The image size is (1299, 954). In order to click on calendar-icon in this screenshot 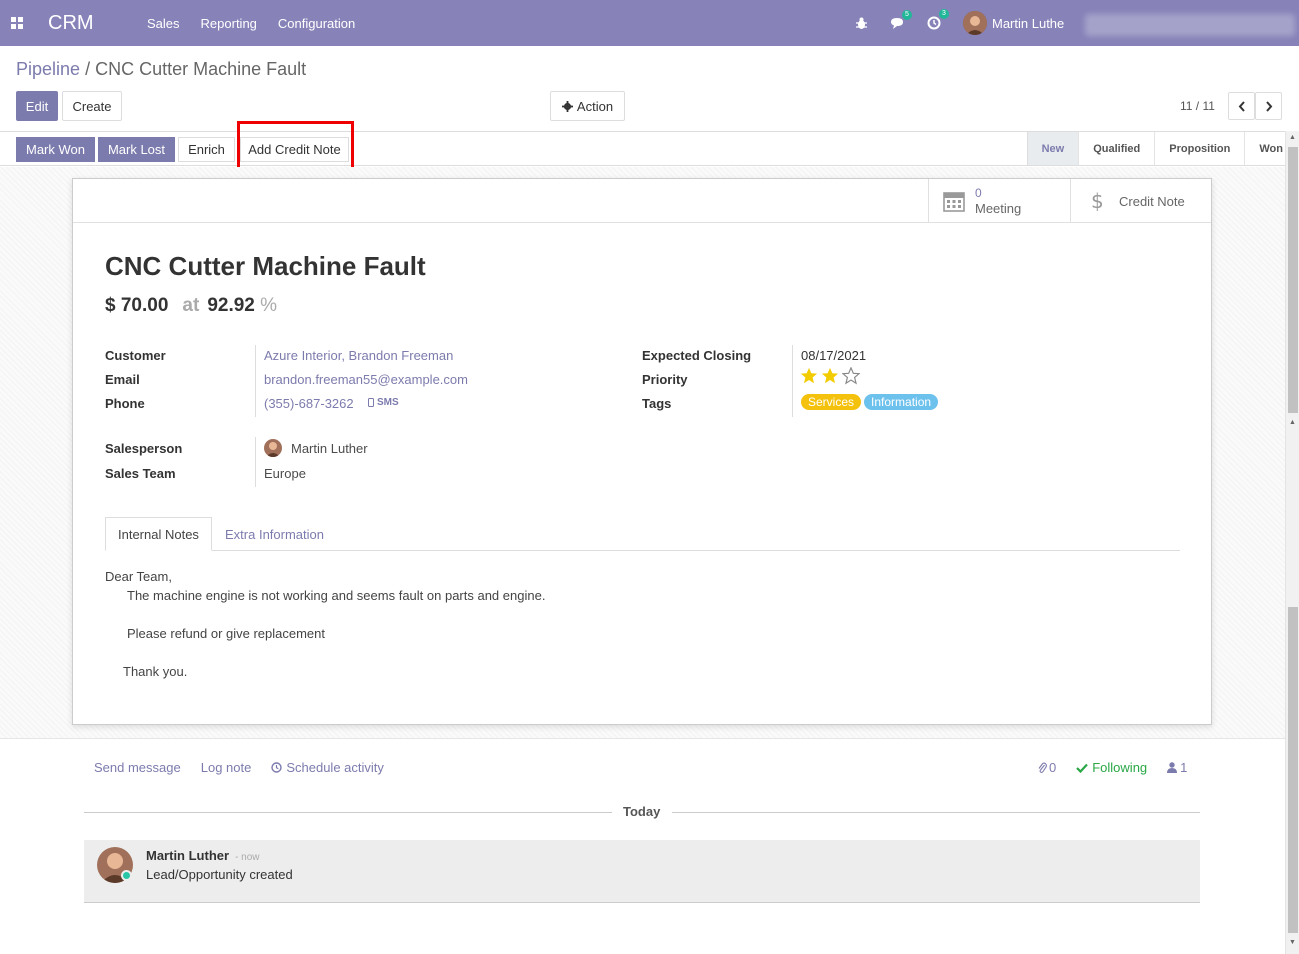, I will do `click(954, 202)`.